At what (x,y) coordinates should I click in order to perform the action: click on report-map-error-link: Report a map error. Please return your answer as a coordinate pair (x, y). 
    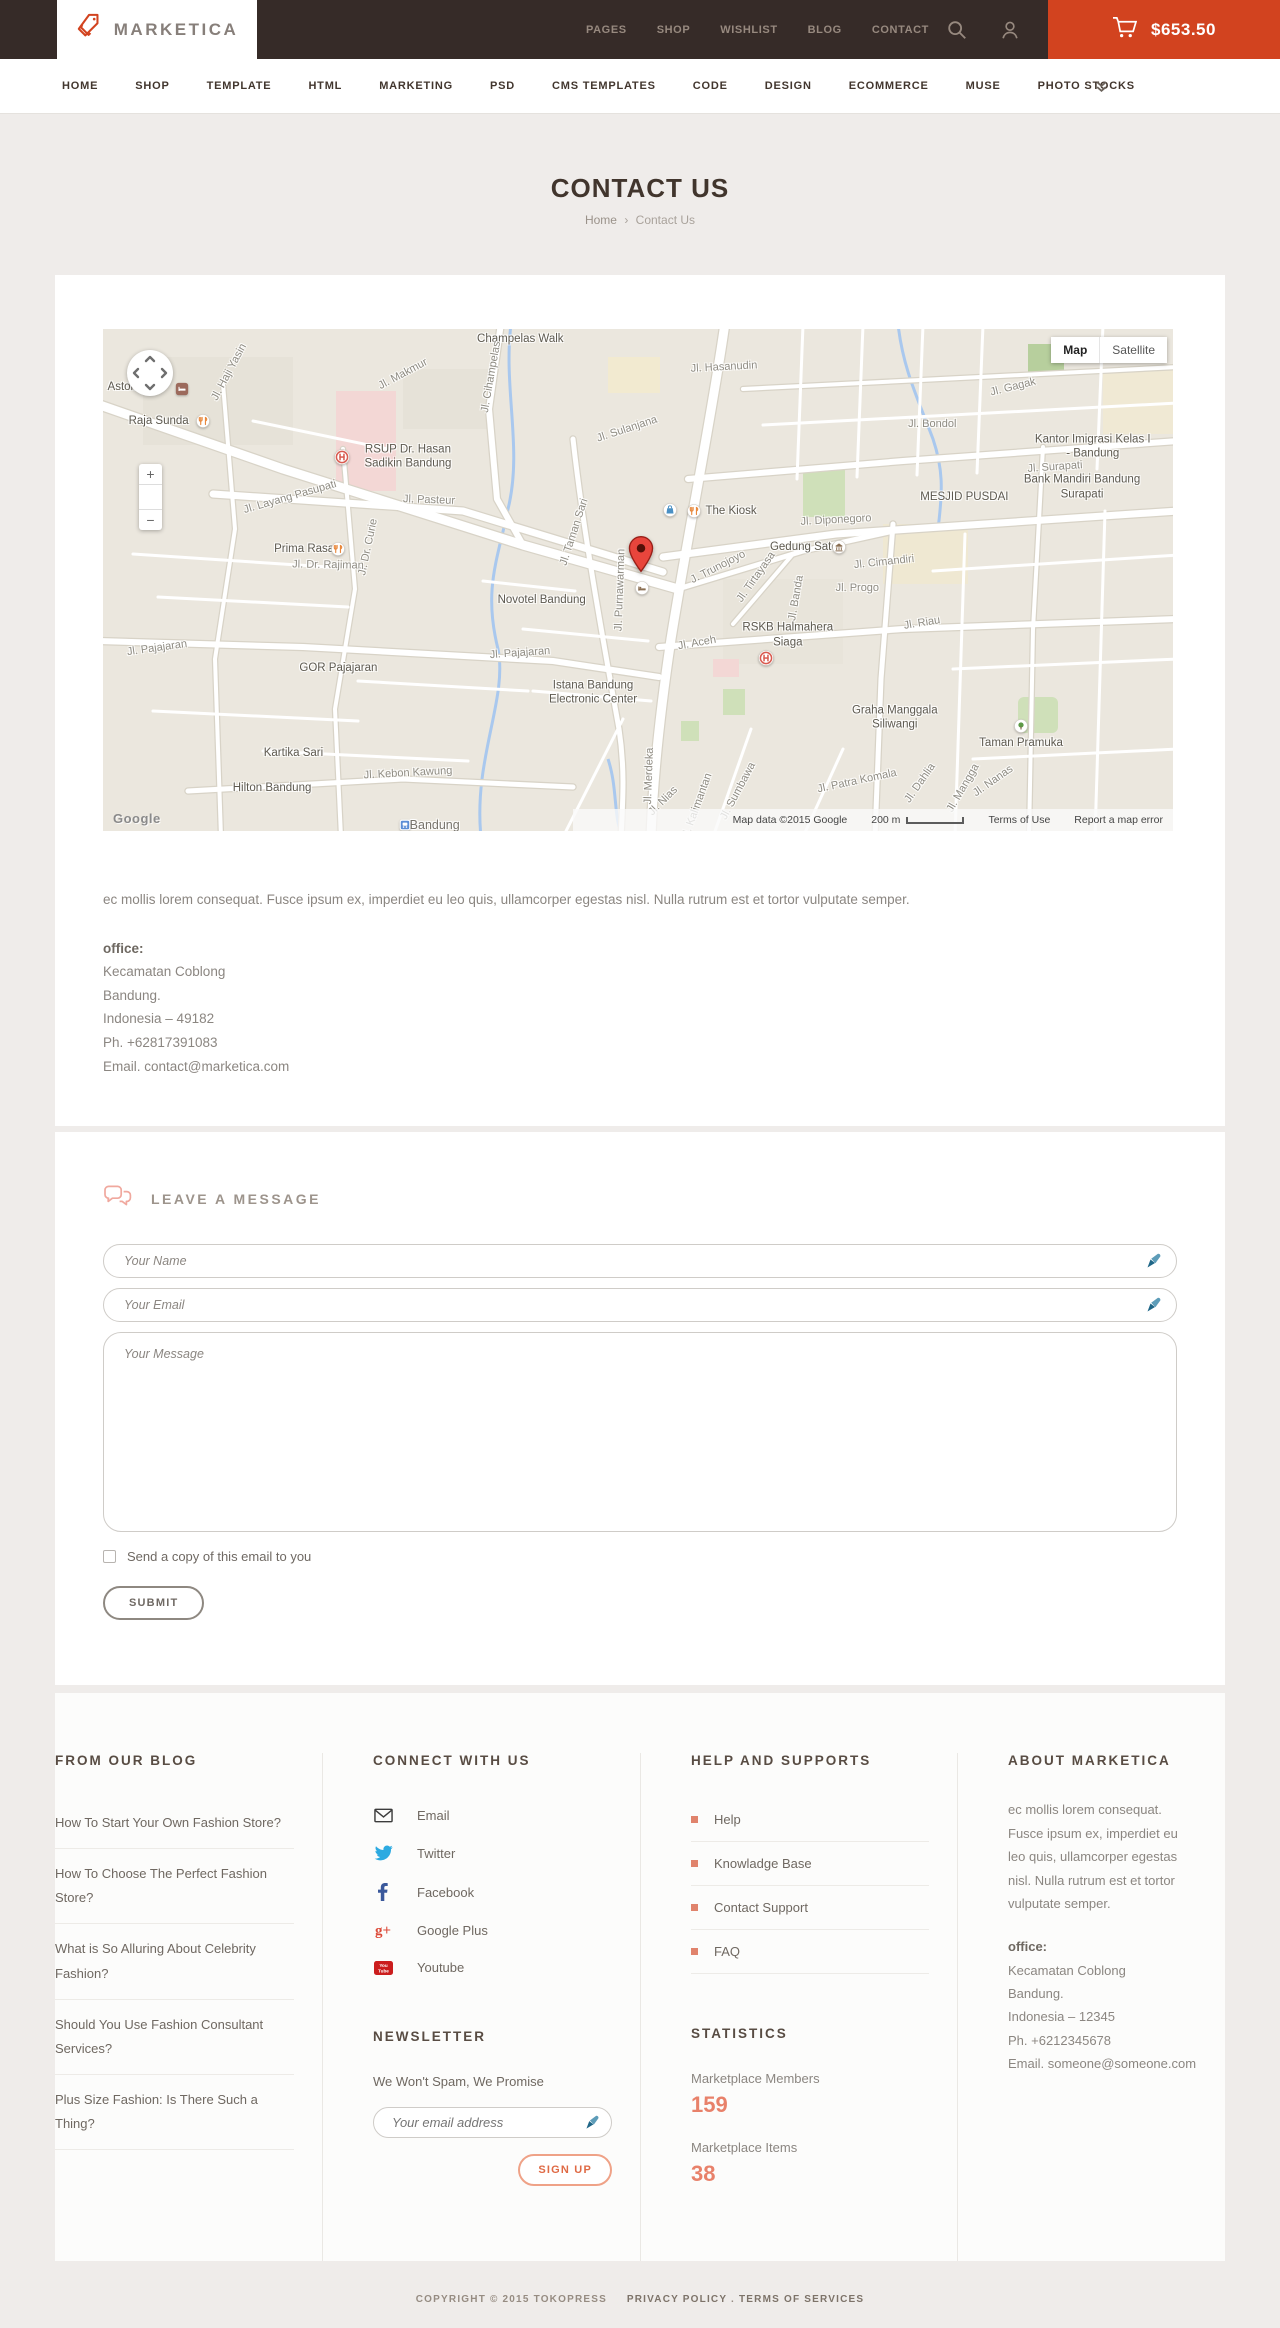
    Looking at the image, I should click on (1118, 820).